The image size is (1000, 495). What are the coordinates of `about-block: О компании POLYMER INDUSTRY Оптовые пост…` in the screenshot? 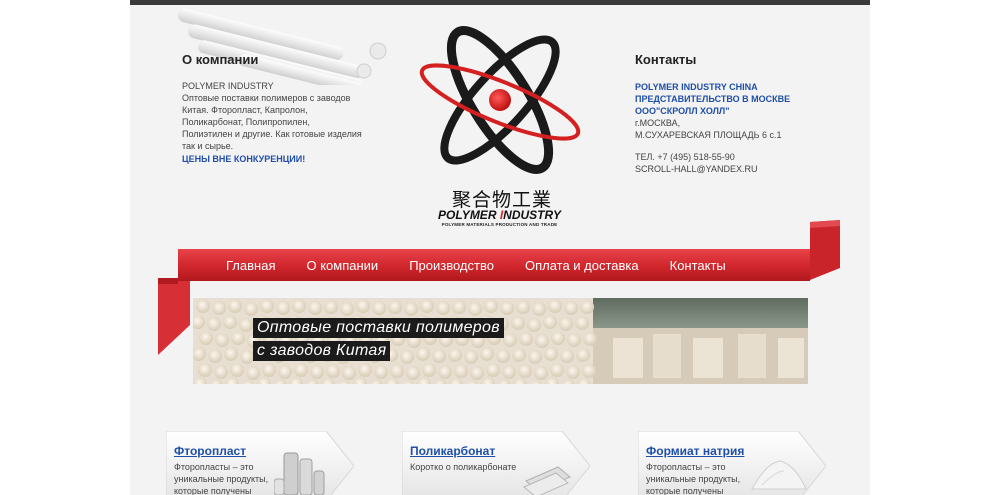 It's located at (277, 108).